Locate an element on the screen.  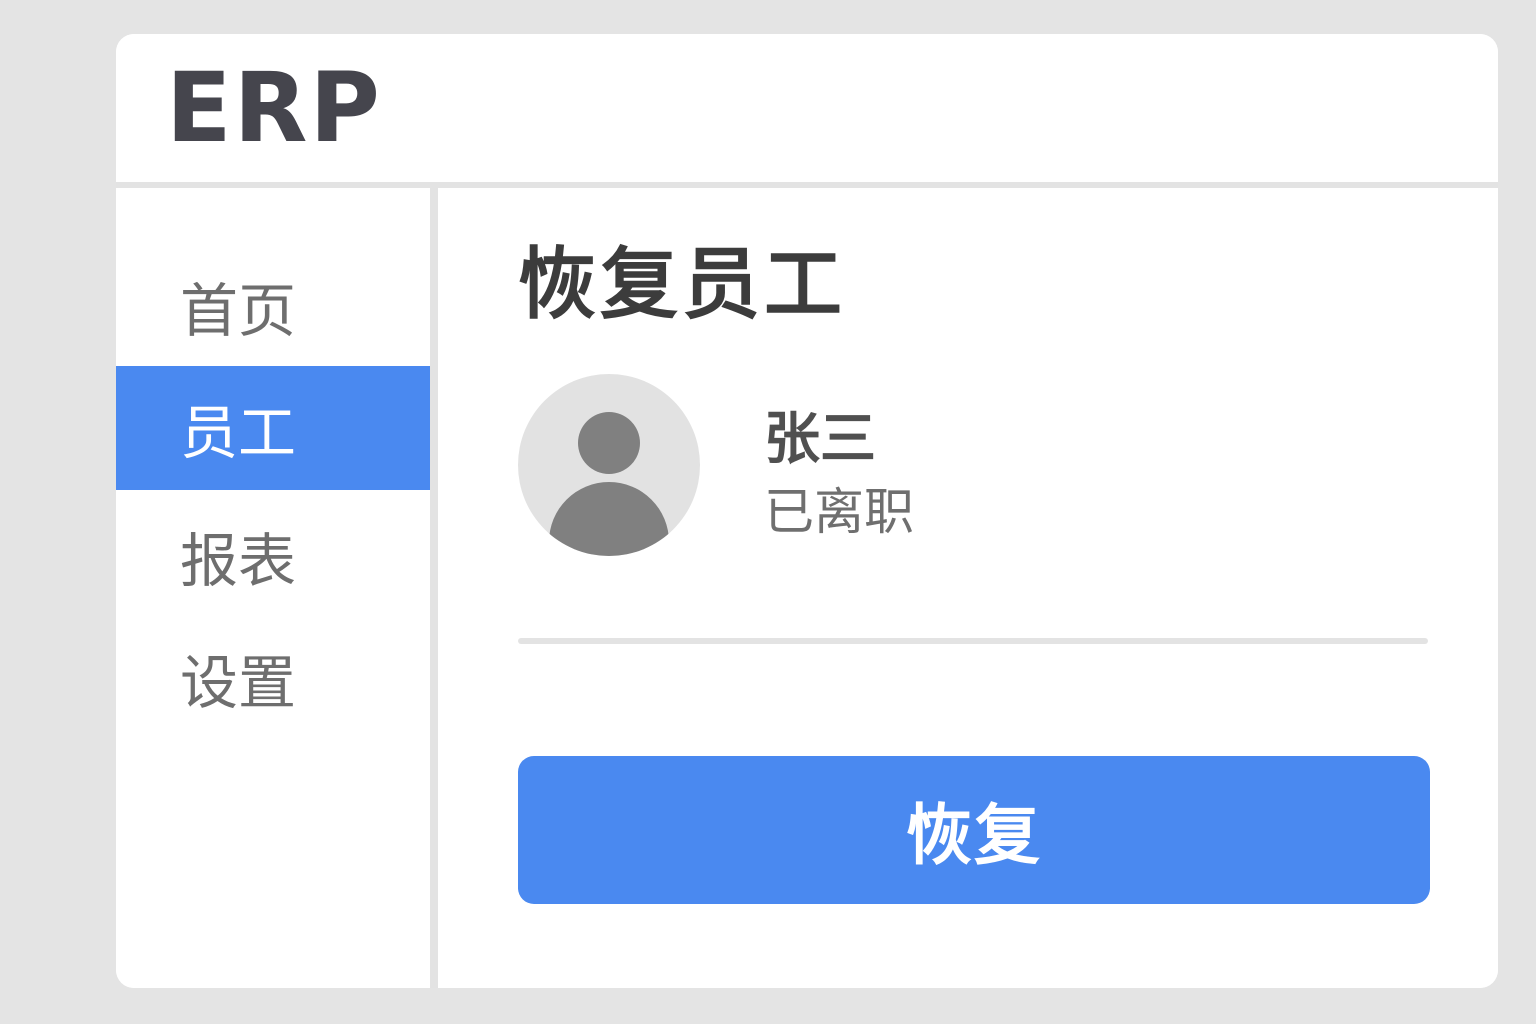
user-avatar-icon is located at coordinates (609, 465).